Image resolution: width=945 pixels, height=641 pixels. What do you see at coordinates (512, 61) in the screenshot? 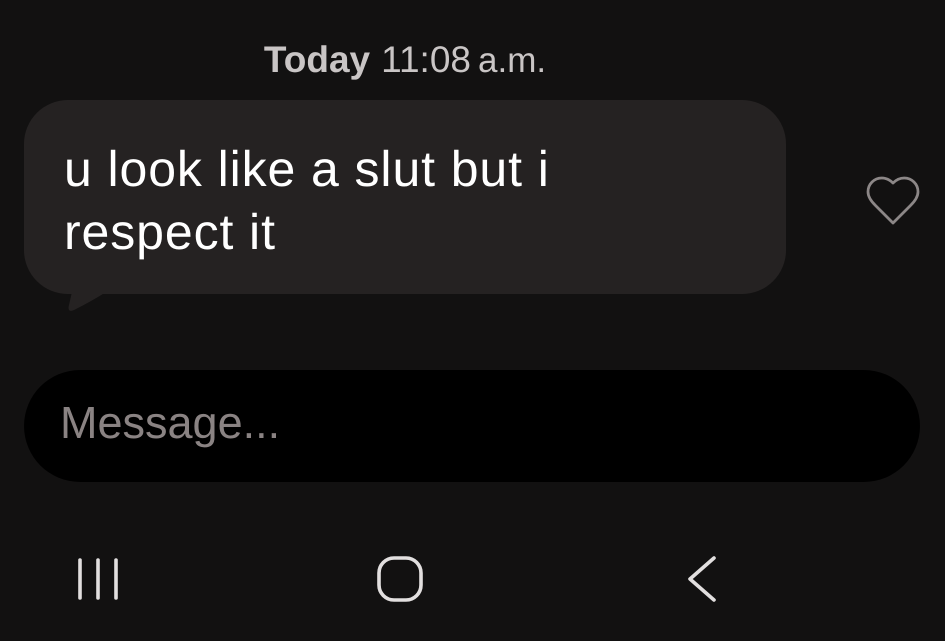
I see `timestamp-period: a.m.` at bounding box center [512, 61].